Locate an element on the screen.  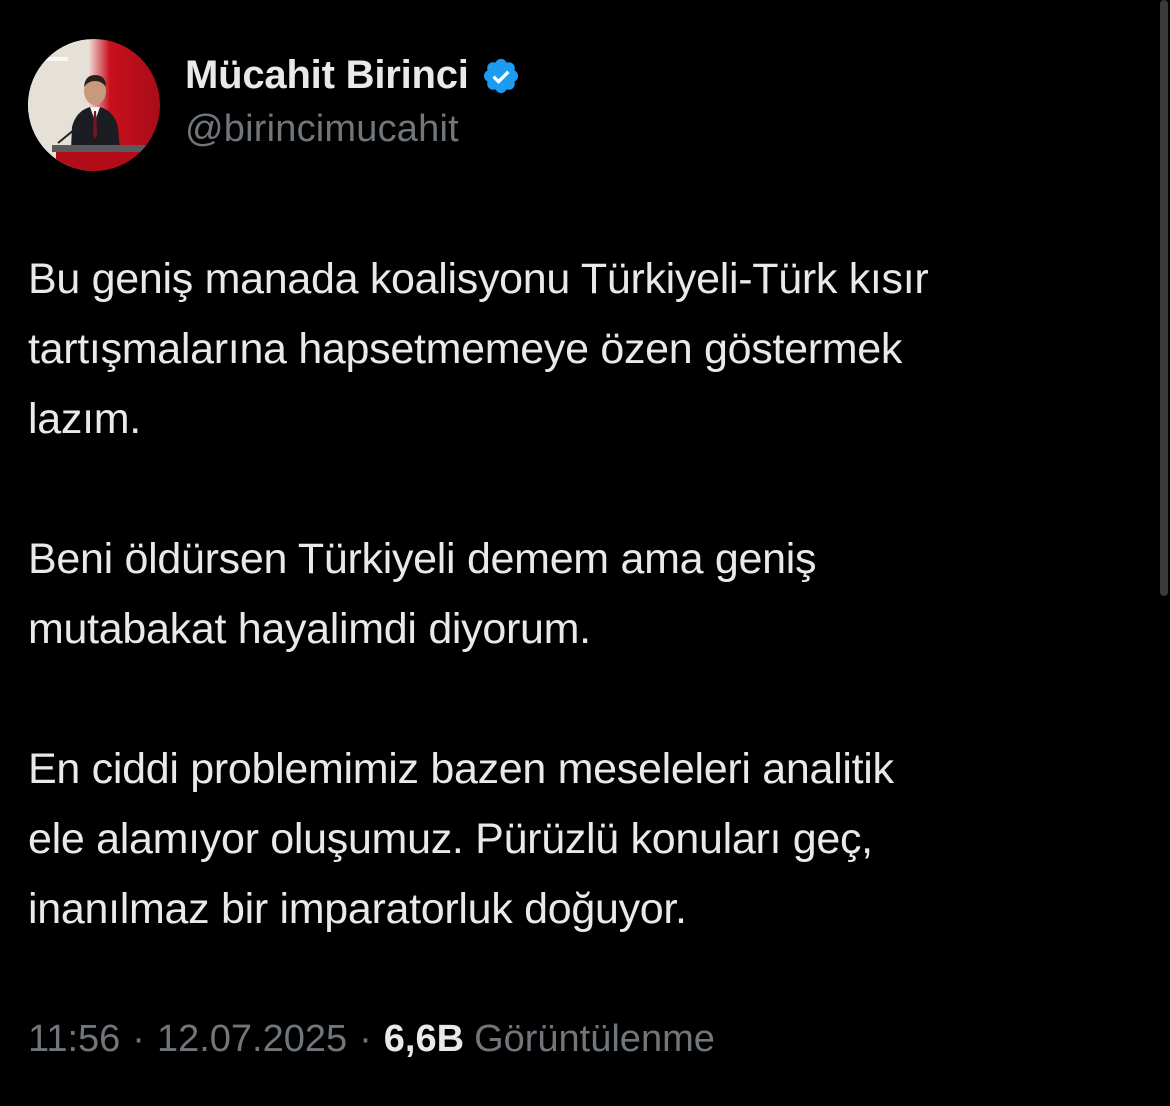
avatar-photo is located at coordinates (94, 105).